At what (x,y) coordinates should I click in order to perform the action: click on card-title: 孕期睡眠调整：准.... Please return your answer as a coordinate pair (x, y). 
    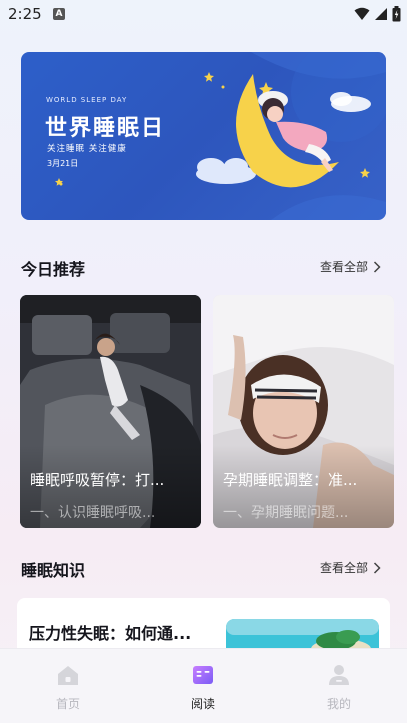
    Looking at the image, I should click on (290, 480).